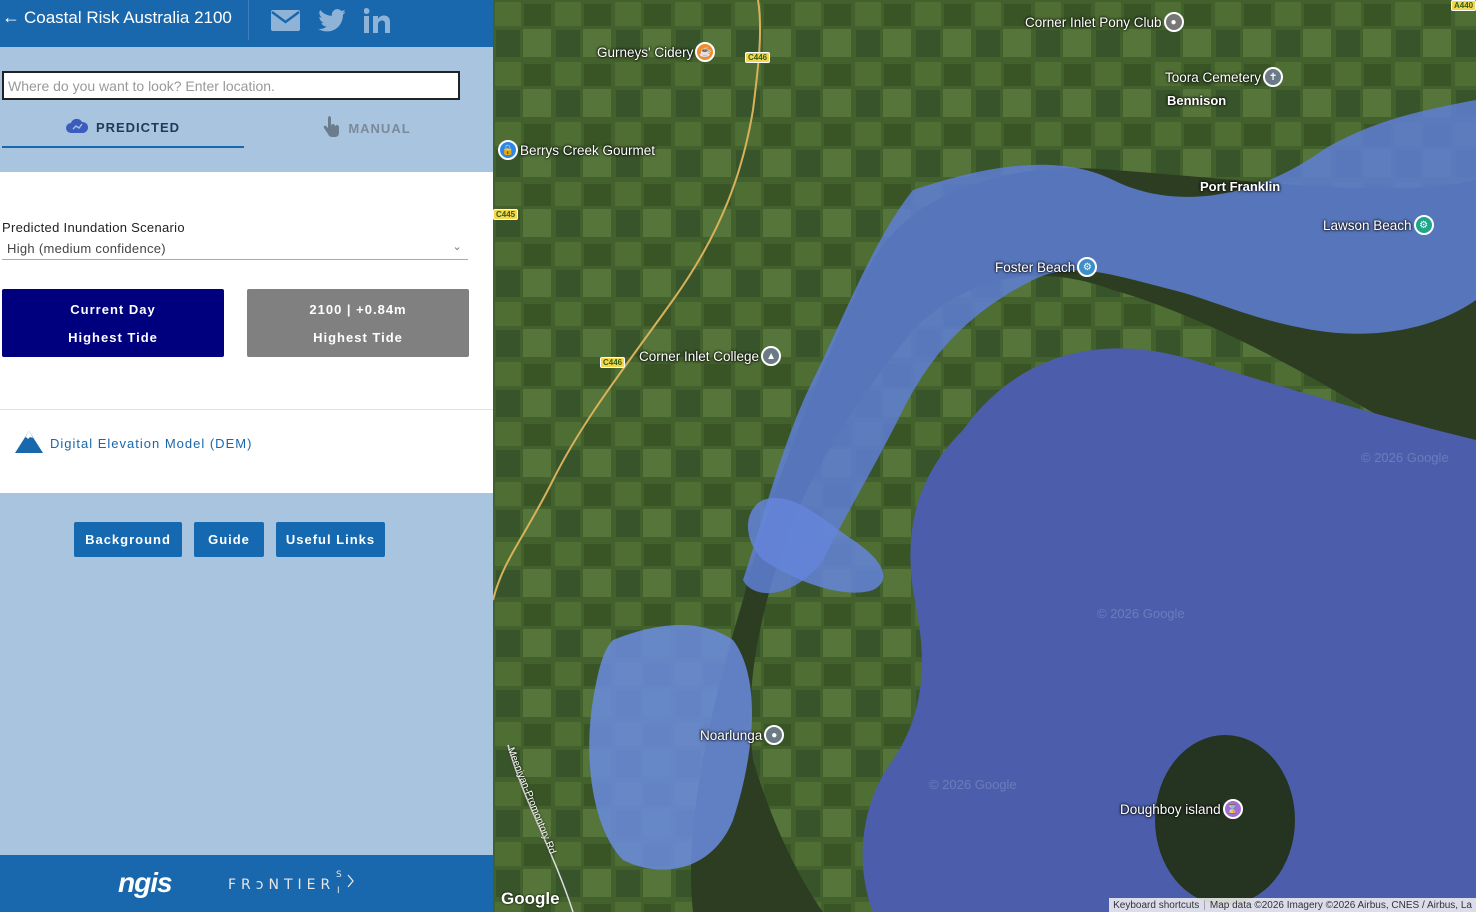  What do you see at coordinates (1367, 225) in the screenshot?
I see `place-label: Lawson Beach` at bounding box center [1367, 225].